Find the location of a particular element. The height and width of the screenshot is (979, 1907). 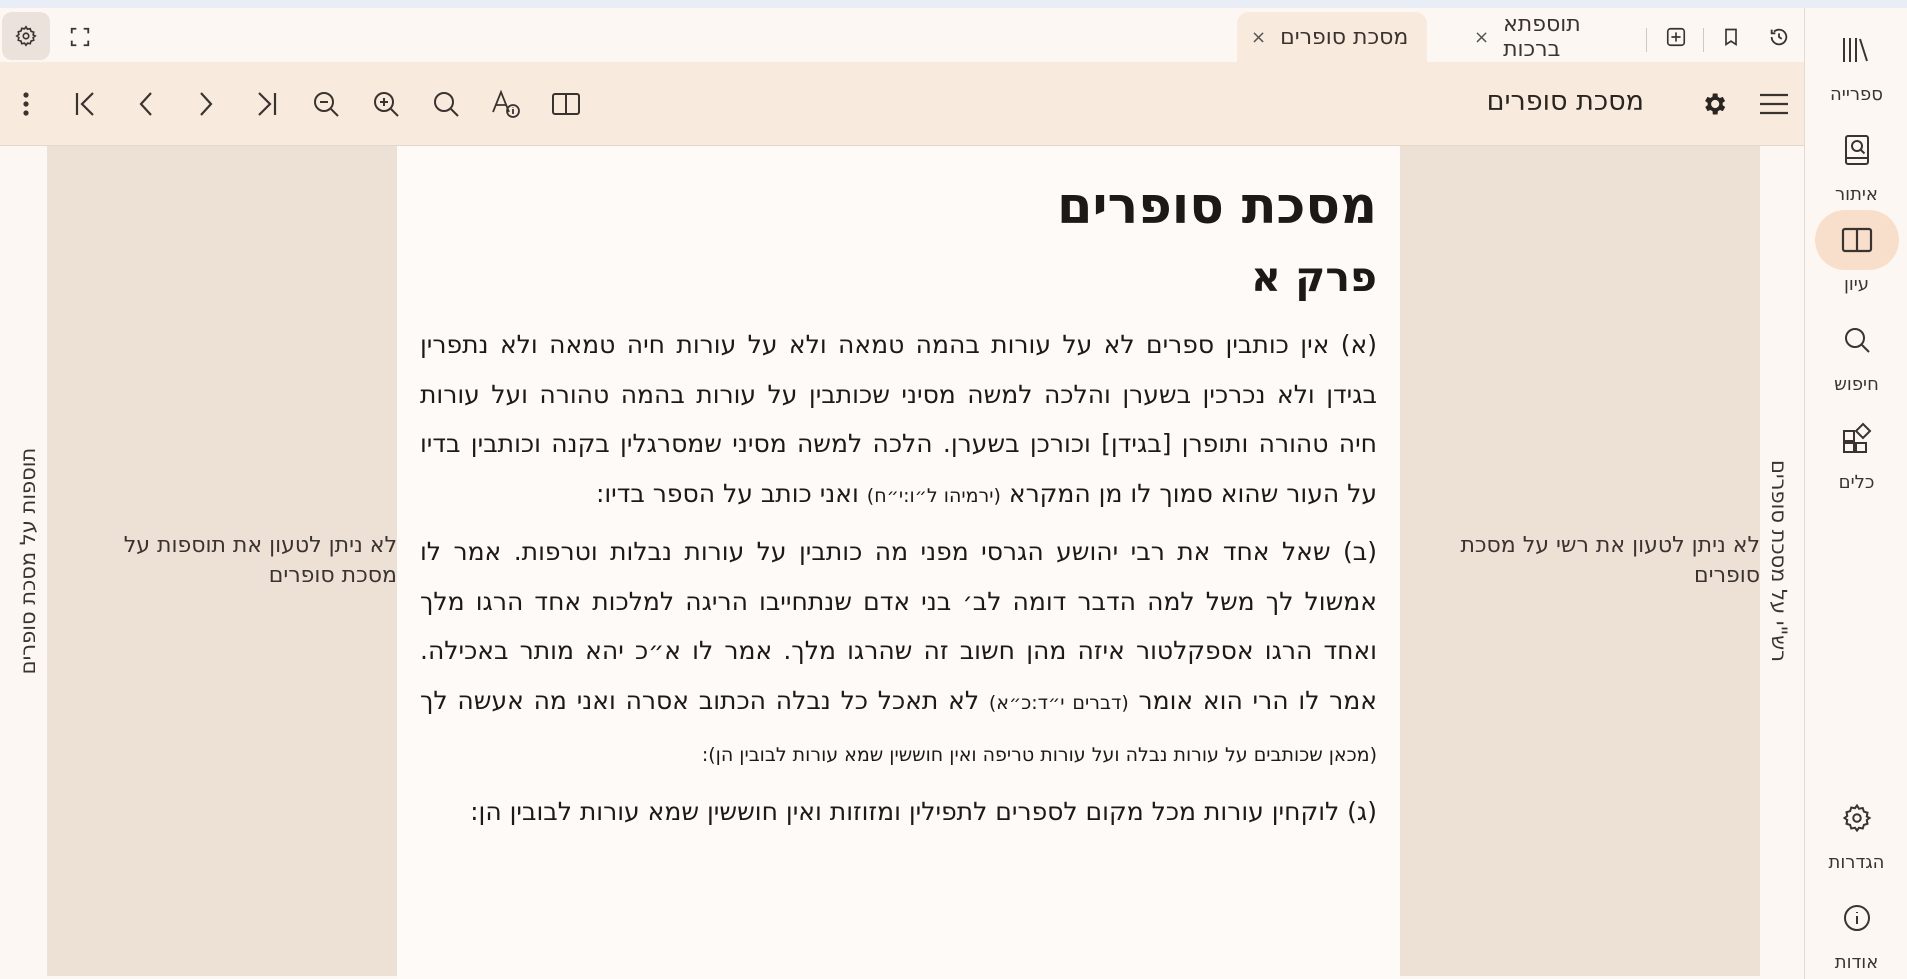

open-book-icon is located at coordinates (1856, 240).